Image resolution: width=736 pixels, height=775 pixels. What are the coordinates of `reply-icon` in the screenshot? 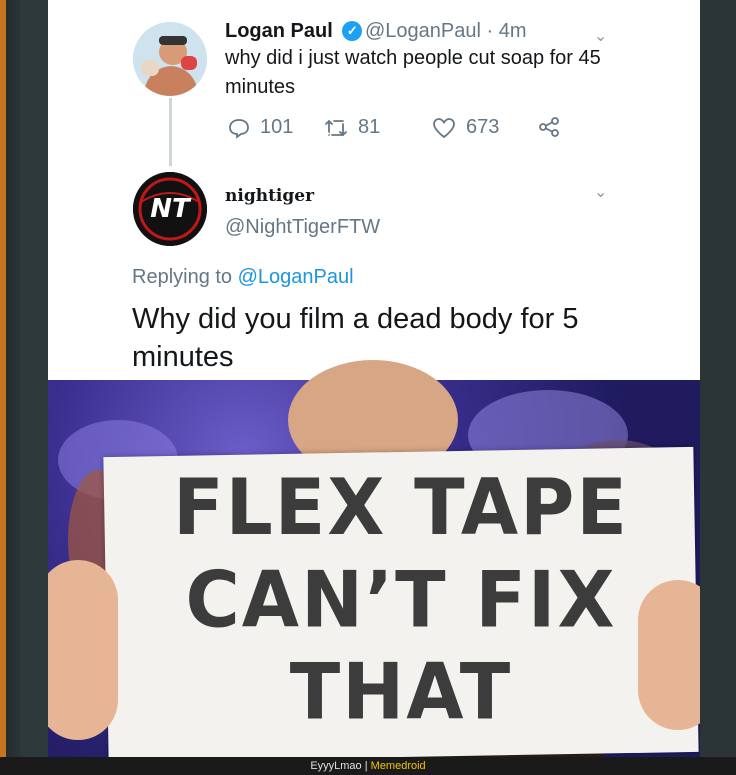 It's located at (239, 128).